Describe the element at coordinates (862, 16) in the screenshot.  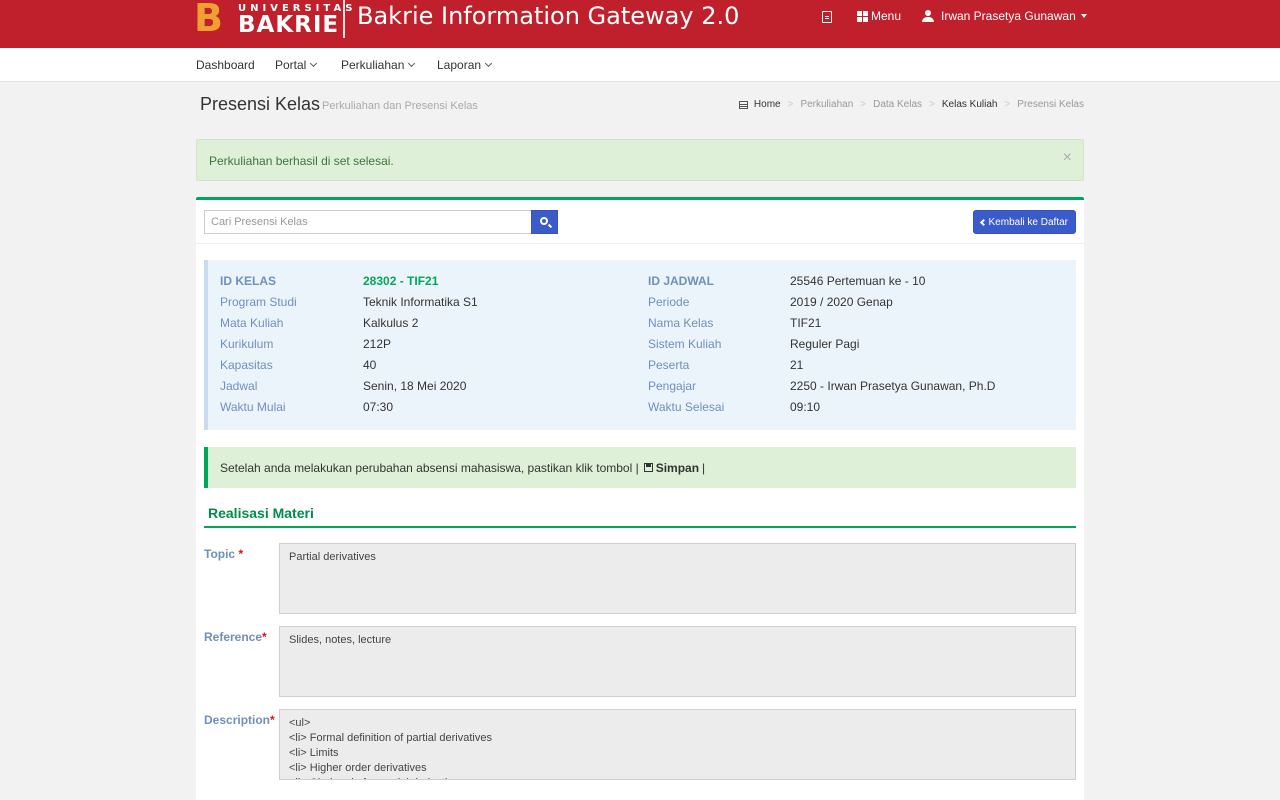
I see `grid-icon` at that location.